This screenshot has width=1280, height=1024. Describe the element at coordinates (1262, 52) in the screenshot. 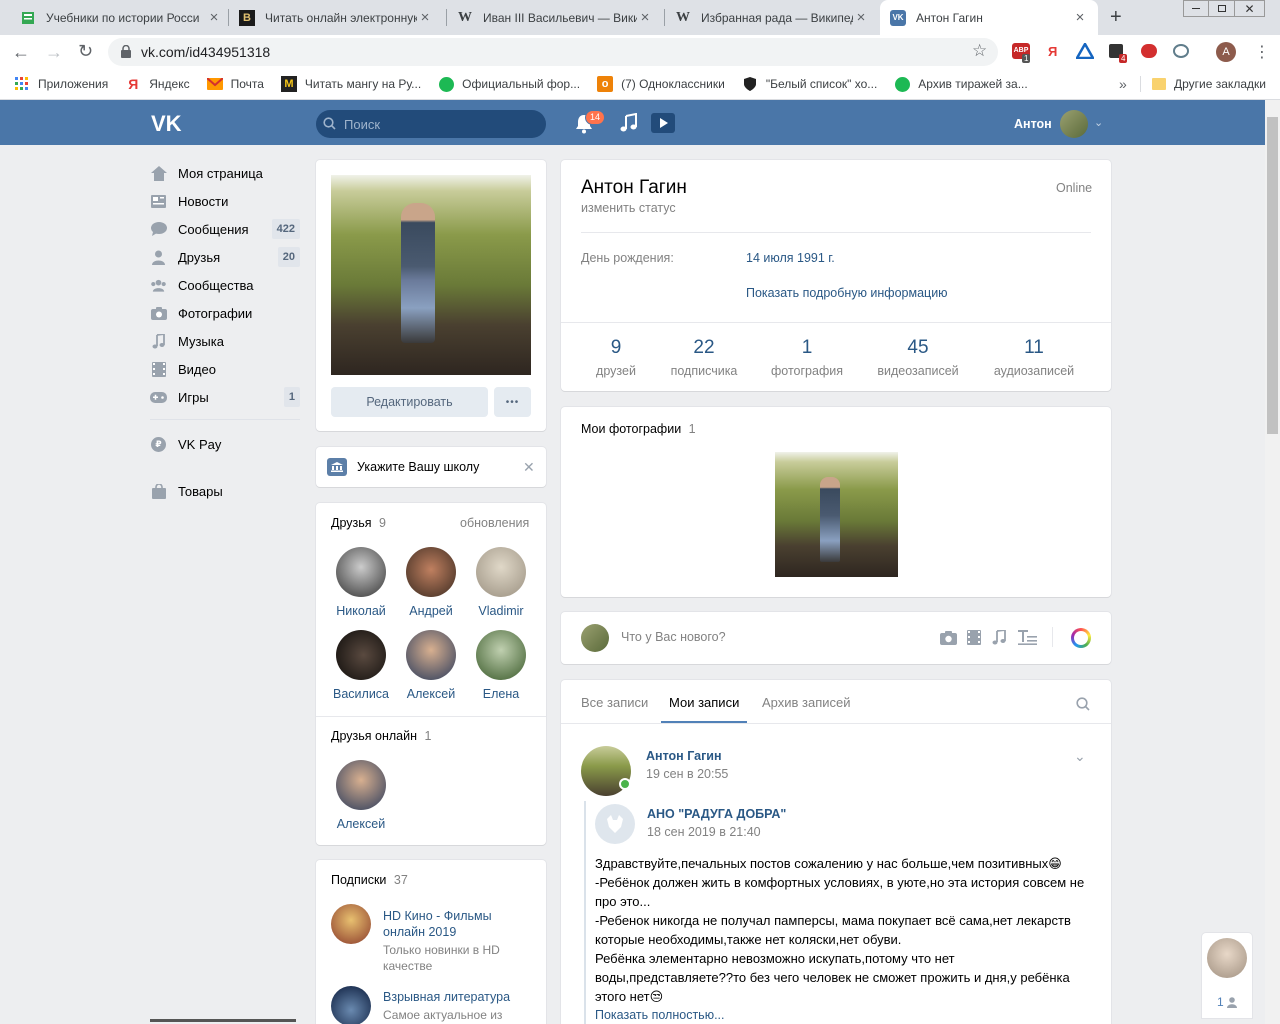

I see `kebab-menu-icon: ⋮` at that location.